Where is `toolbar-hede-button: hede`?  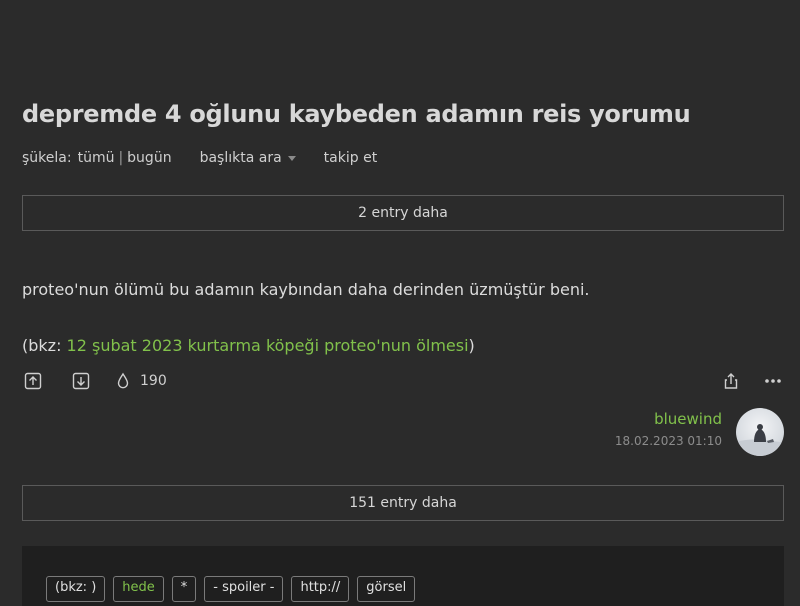 toolbar-hede-button: hede is located at coordinates (138, 589).